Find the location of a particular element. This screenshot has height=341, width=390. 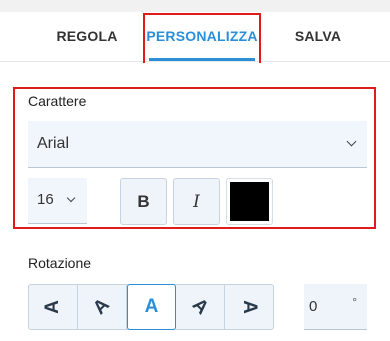

tab-personalizza-label: PERSONALIZZA is located at coordinates (202, 36).